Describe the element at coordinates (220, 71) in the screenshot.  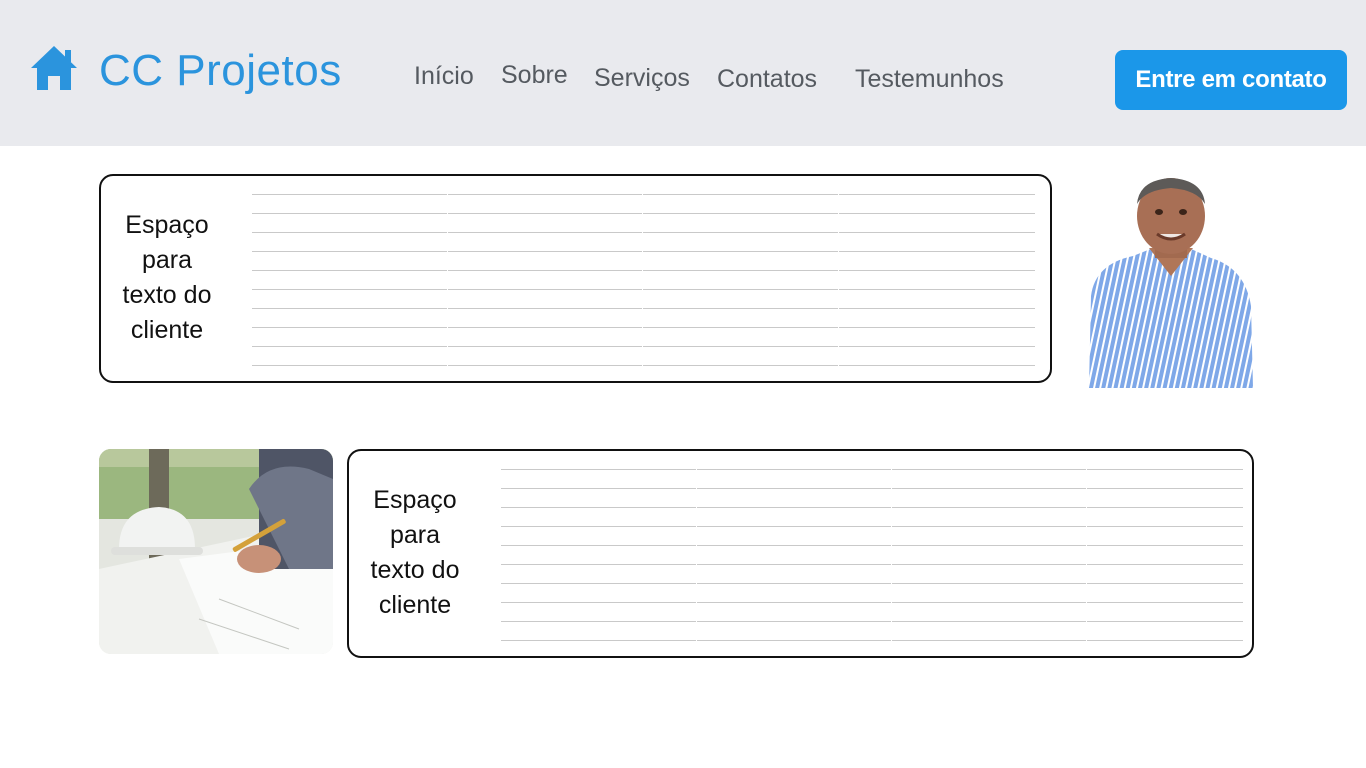
I see `brand-name: CC Projetos` at that location.